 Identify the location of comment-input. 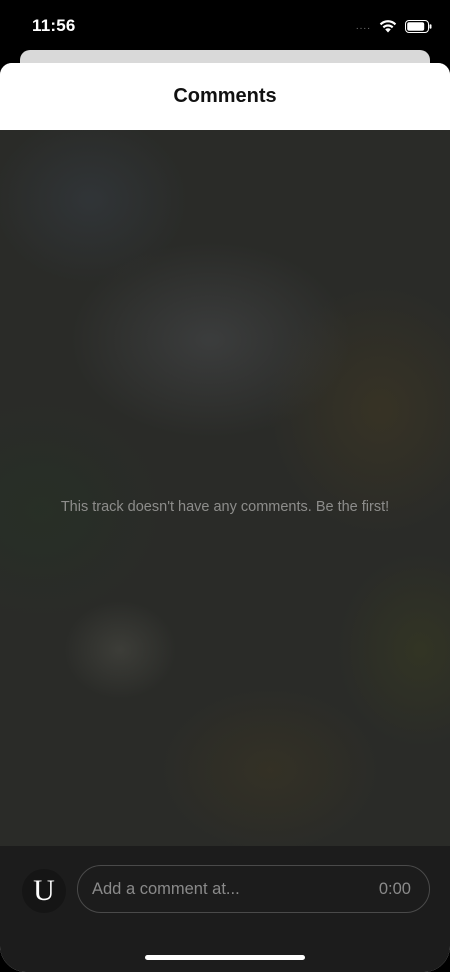
(212, 889).